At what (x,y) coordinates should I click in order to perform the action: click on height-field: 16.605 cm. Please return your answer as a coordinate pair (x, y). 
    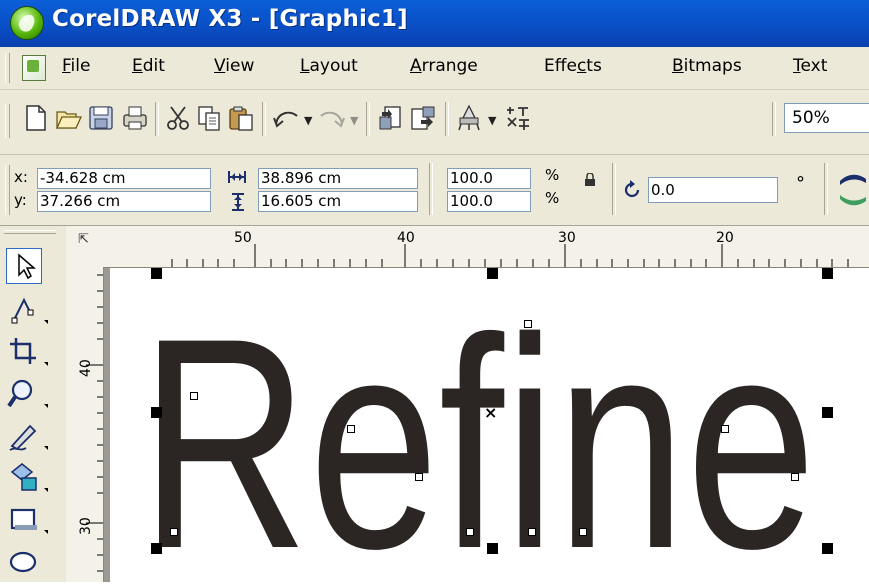
    Looking at the image, I should click on (338, 201).